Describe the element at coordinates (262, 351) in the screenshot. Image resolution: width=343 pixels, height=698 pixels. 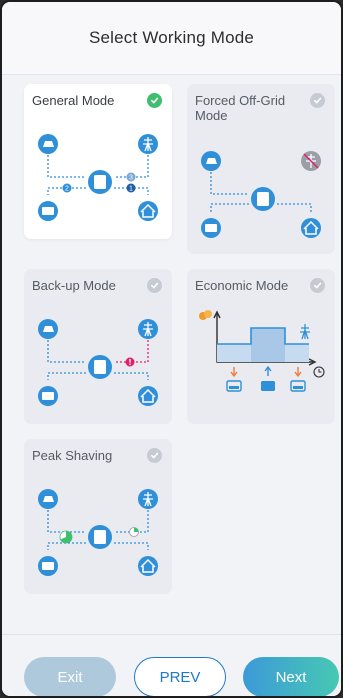
I see `economic-mode-diagram` at that location.